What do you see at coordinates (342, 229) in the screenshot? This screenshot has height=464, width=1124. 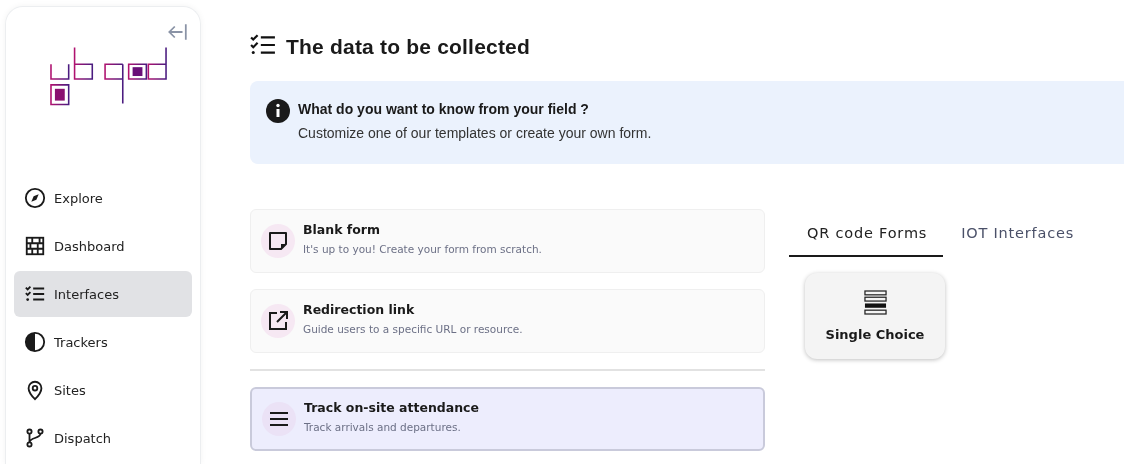 I see `template-title: Blank form` at bounding box center [342, 229].